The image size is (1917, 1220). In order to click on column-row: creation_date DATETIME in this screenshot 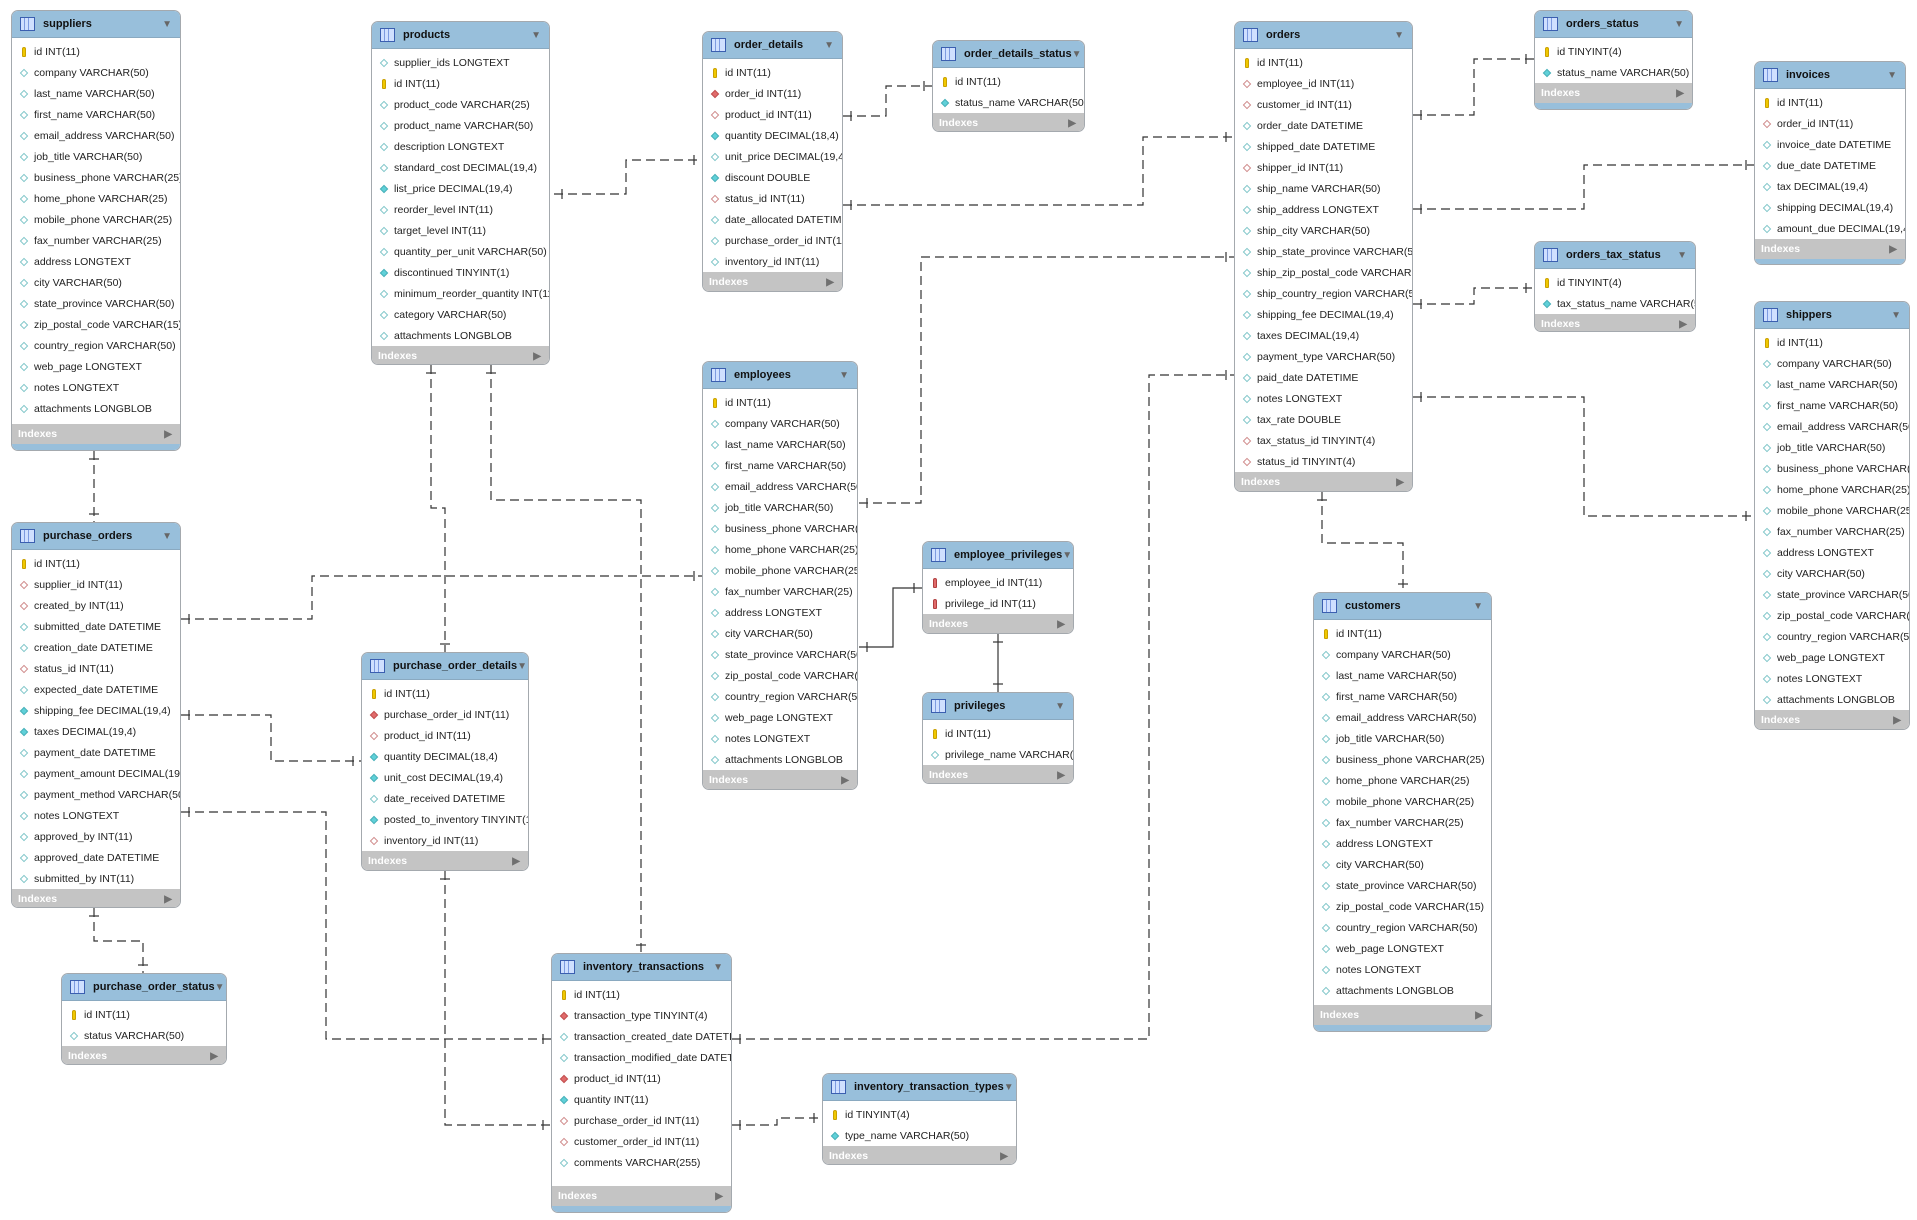, I will do `click(96, 647)`.